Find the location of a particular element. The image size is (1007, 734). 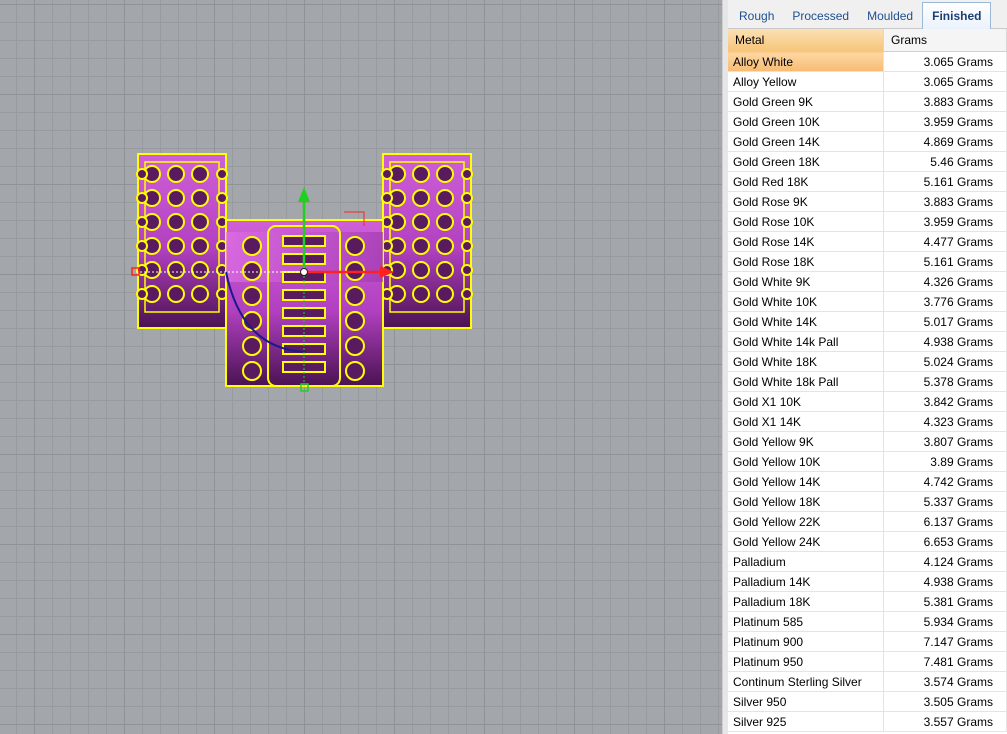

metal-cell: Gold Green 18K is located at coordinates (806, 161).